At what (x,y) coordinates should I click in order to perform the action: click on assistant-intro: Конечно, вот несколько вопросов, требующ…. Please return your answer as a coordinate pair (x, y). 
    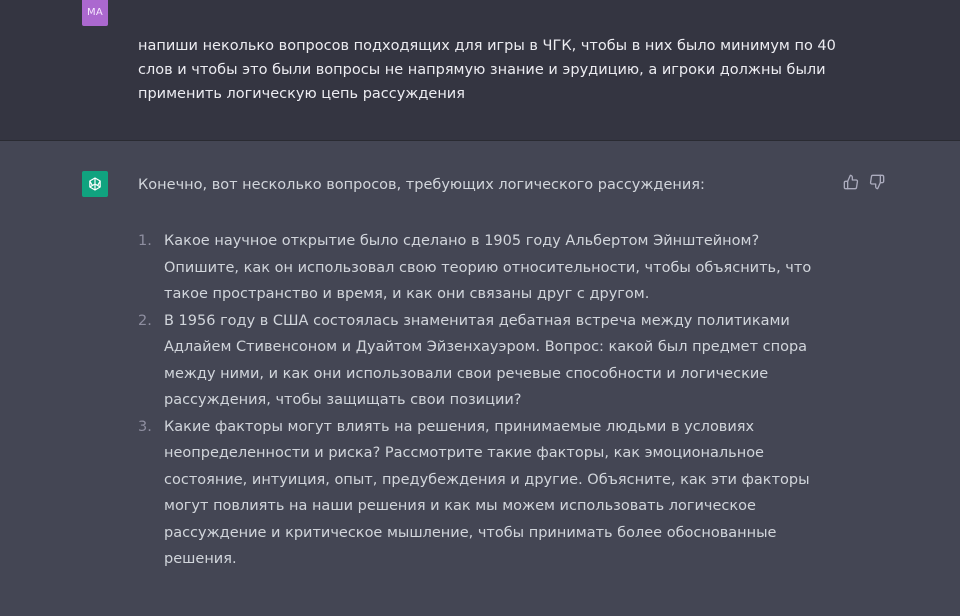
    Looking at the image, I should click on (421, 185).